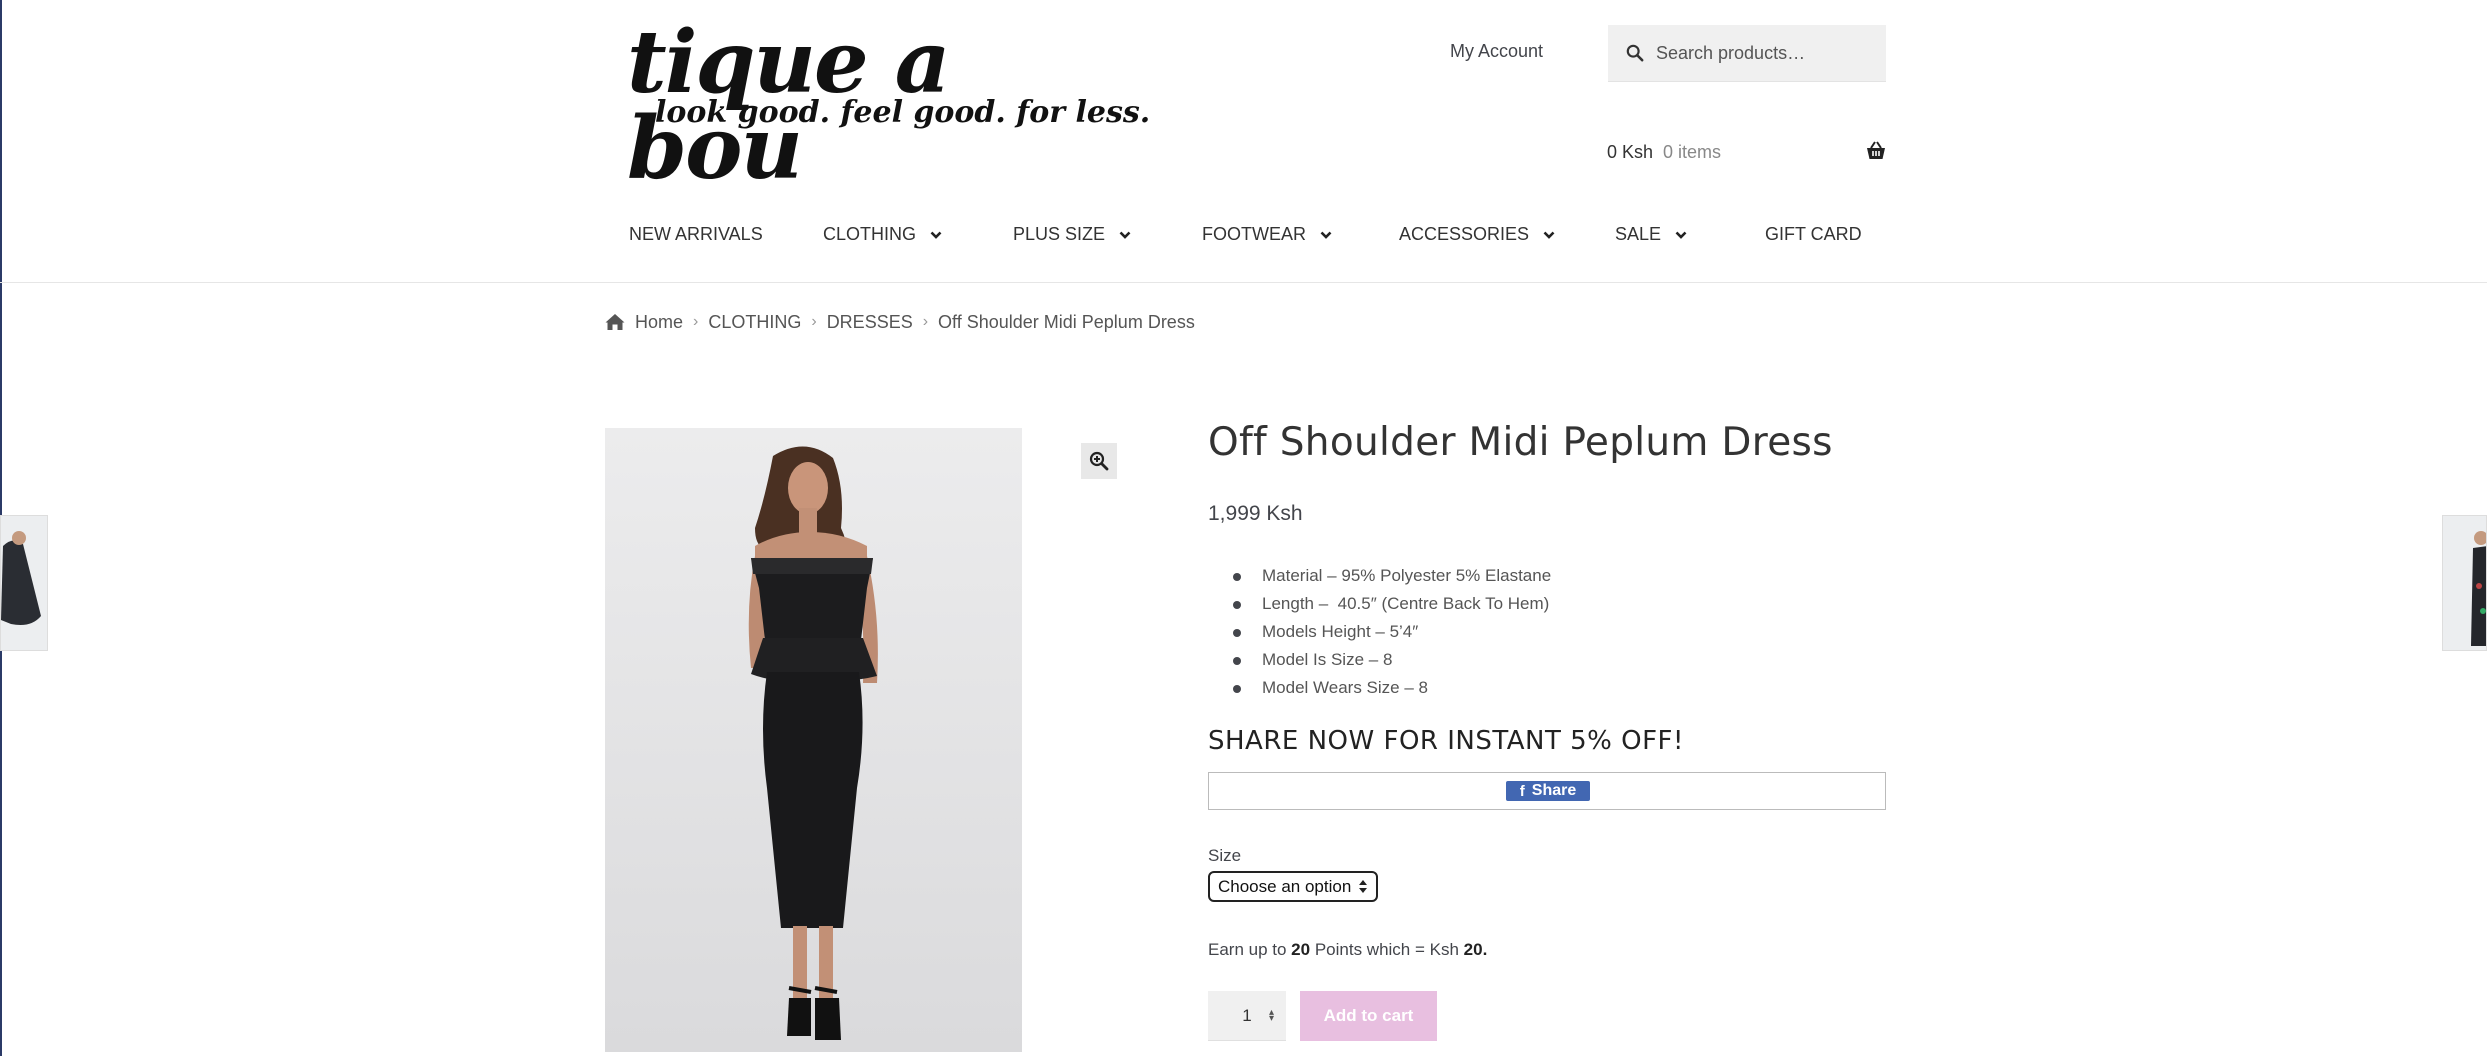 This screenshot has height=1056, width=2487. What do you see at coordinates (1301, 949) in the screenshot?
I see `points-value: 20` at bounding box center [1301, 949].